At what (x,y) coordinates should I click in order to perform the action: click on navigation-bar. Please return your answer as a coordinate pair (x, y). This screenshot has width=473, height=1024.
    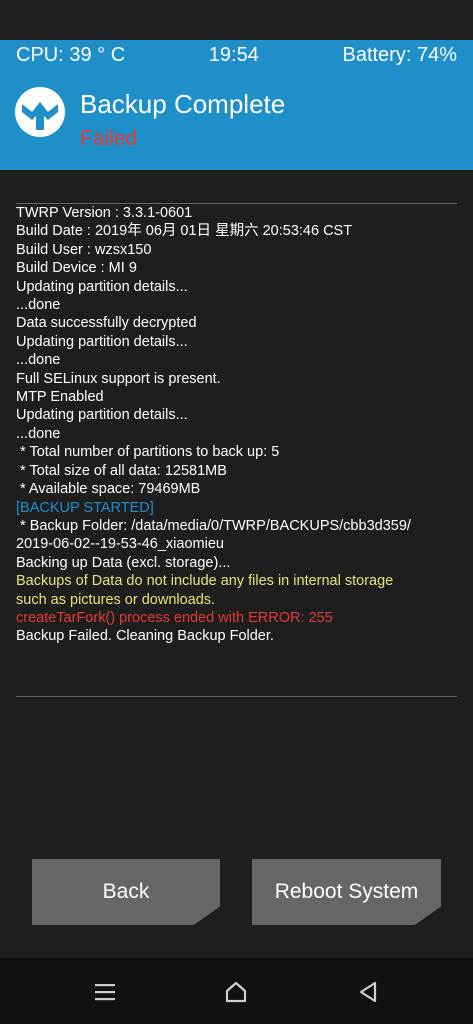
    Looking at the image, I should click on (236, 991).